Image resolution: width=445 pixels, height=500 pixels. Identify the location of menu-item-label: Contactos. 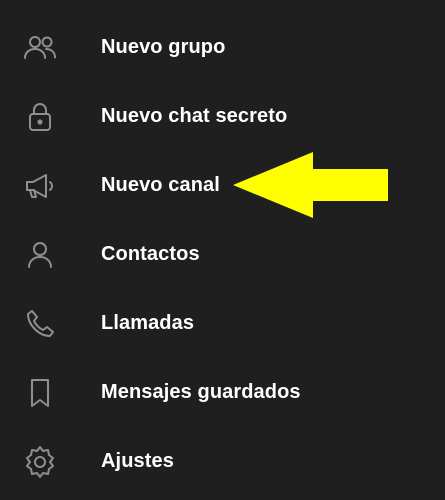
(150, 254).